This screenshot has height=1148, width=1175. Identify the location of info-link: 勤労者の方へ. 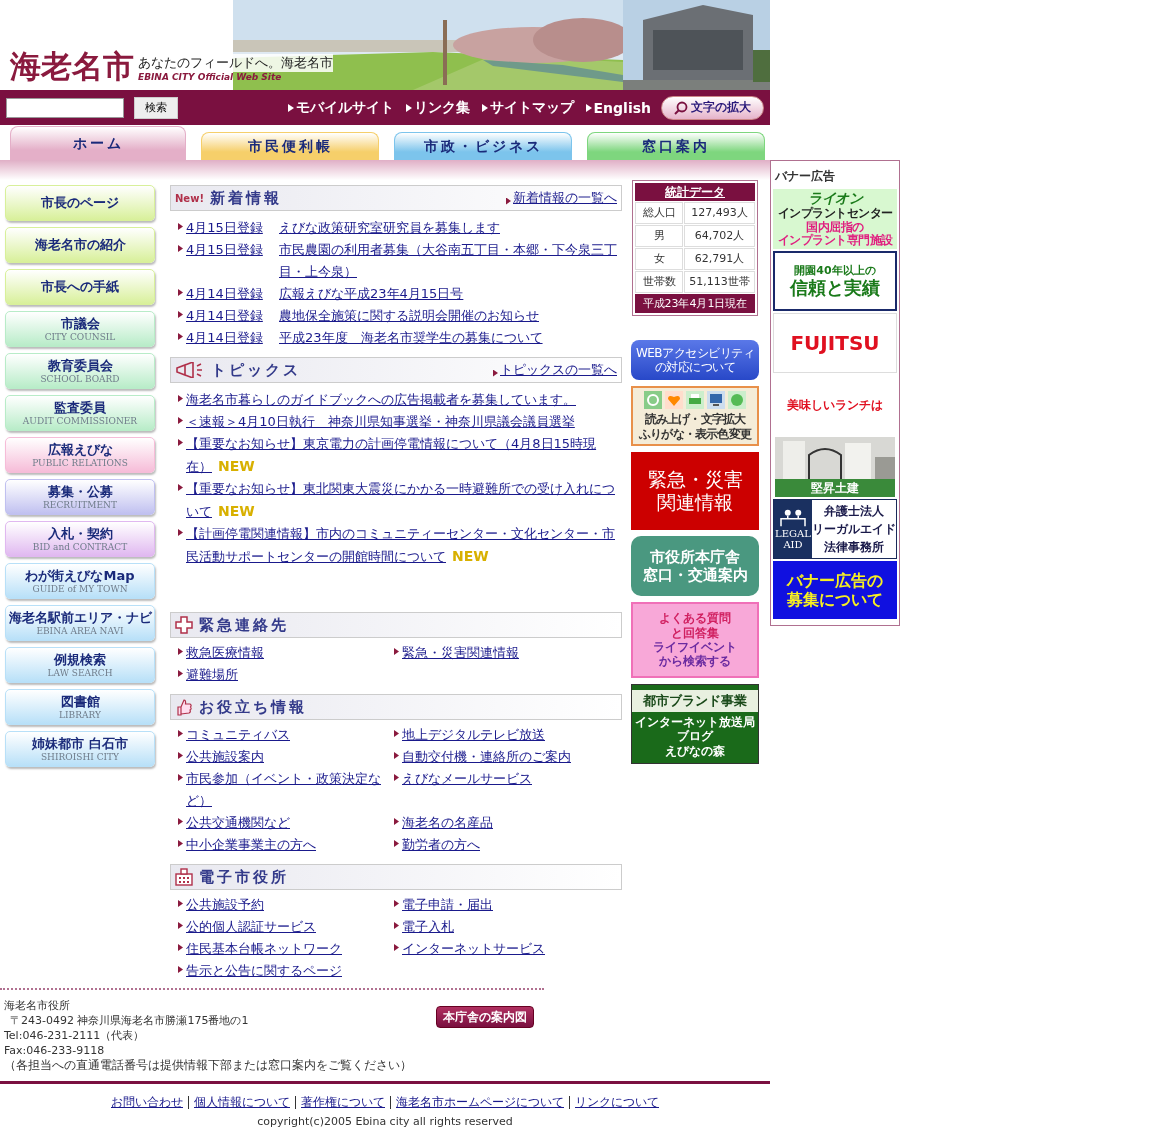
(441, 845).